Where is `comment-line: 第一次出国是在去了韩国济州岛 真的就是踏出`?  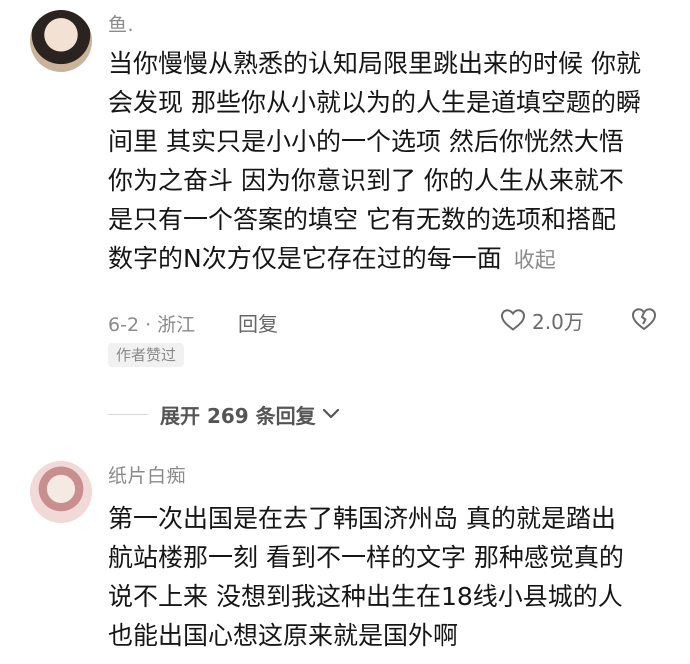 comment-line: 第一次出国是在去了韩国济州岛 真的就是踏出 is located at coordinates (362, 518).